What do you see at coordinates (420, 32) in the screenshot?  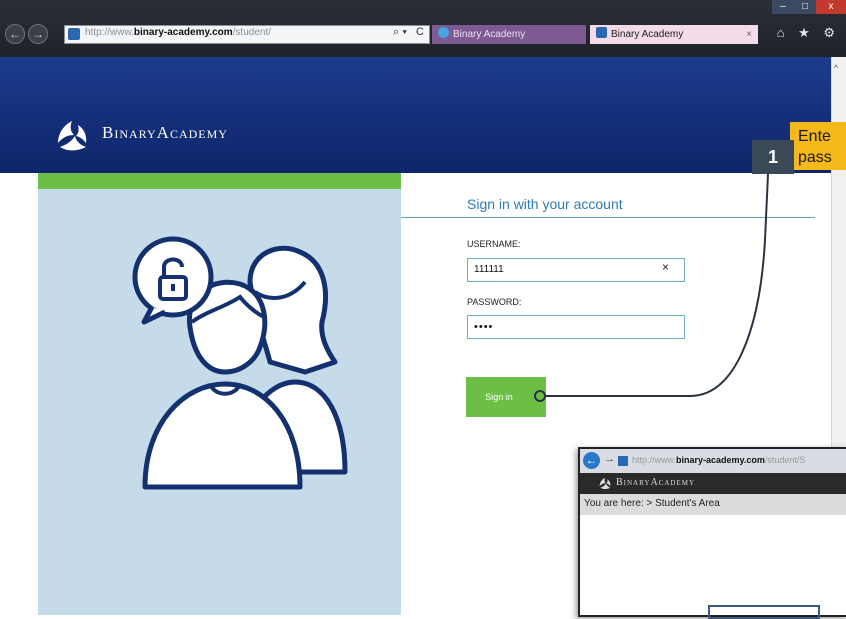 I see `refresh-icon: C` at bounding box center [420, 32].